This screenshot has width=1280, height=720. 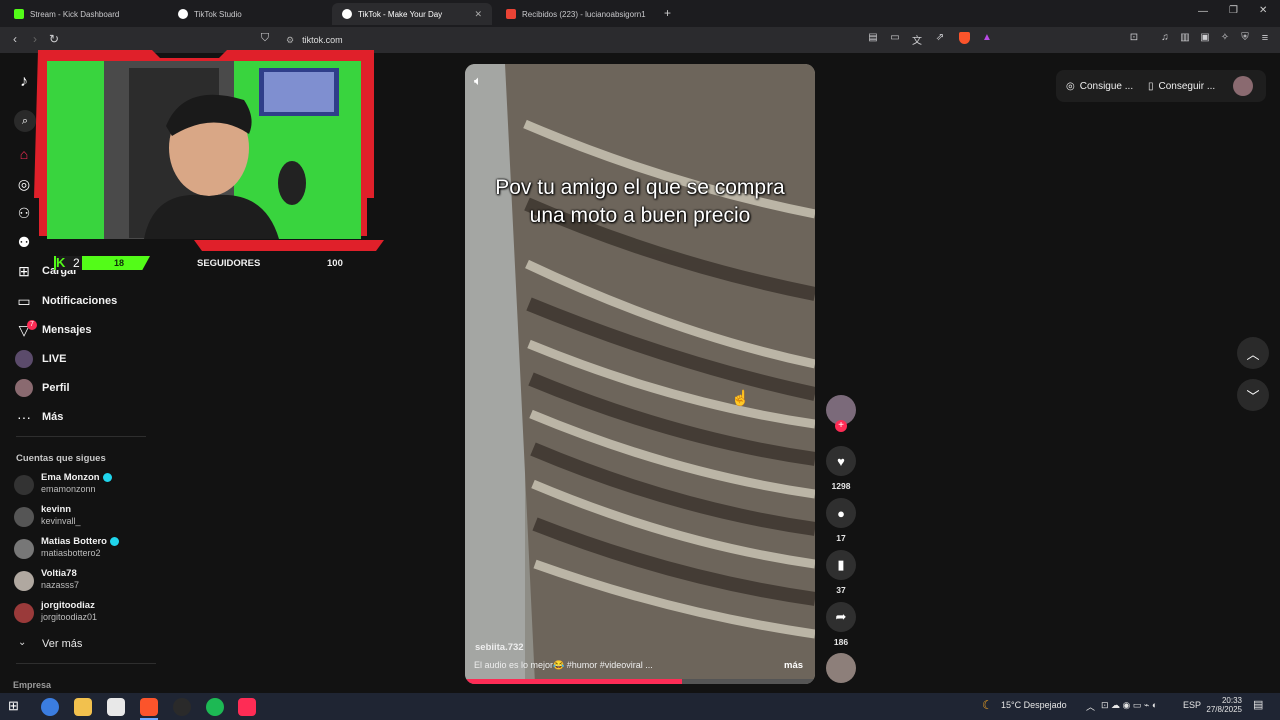 I want to click on more-link: más, so click(x=793, y=665).